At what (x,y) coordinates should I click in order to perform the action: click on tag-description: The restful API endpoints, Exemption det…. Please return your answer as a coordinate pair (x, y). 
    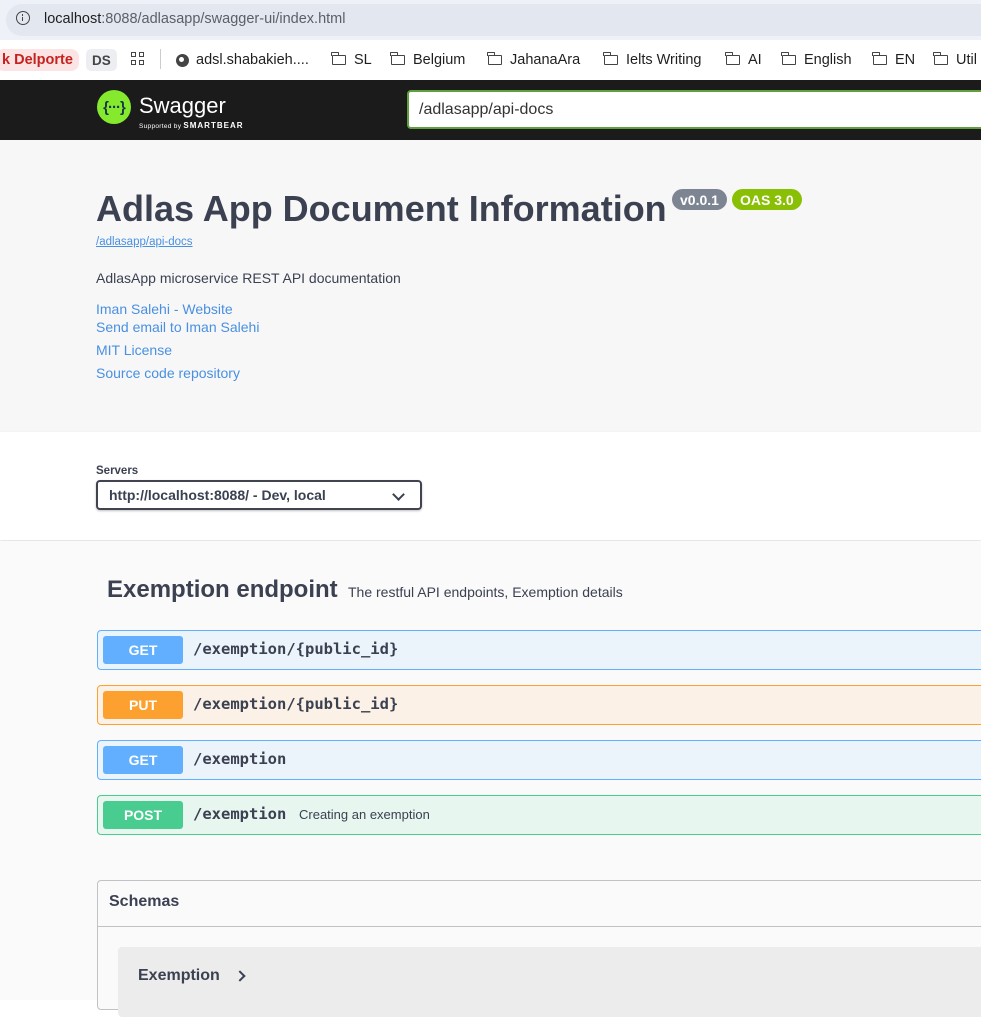
    Looking at the image, I should click on (485, 592).